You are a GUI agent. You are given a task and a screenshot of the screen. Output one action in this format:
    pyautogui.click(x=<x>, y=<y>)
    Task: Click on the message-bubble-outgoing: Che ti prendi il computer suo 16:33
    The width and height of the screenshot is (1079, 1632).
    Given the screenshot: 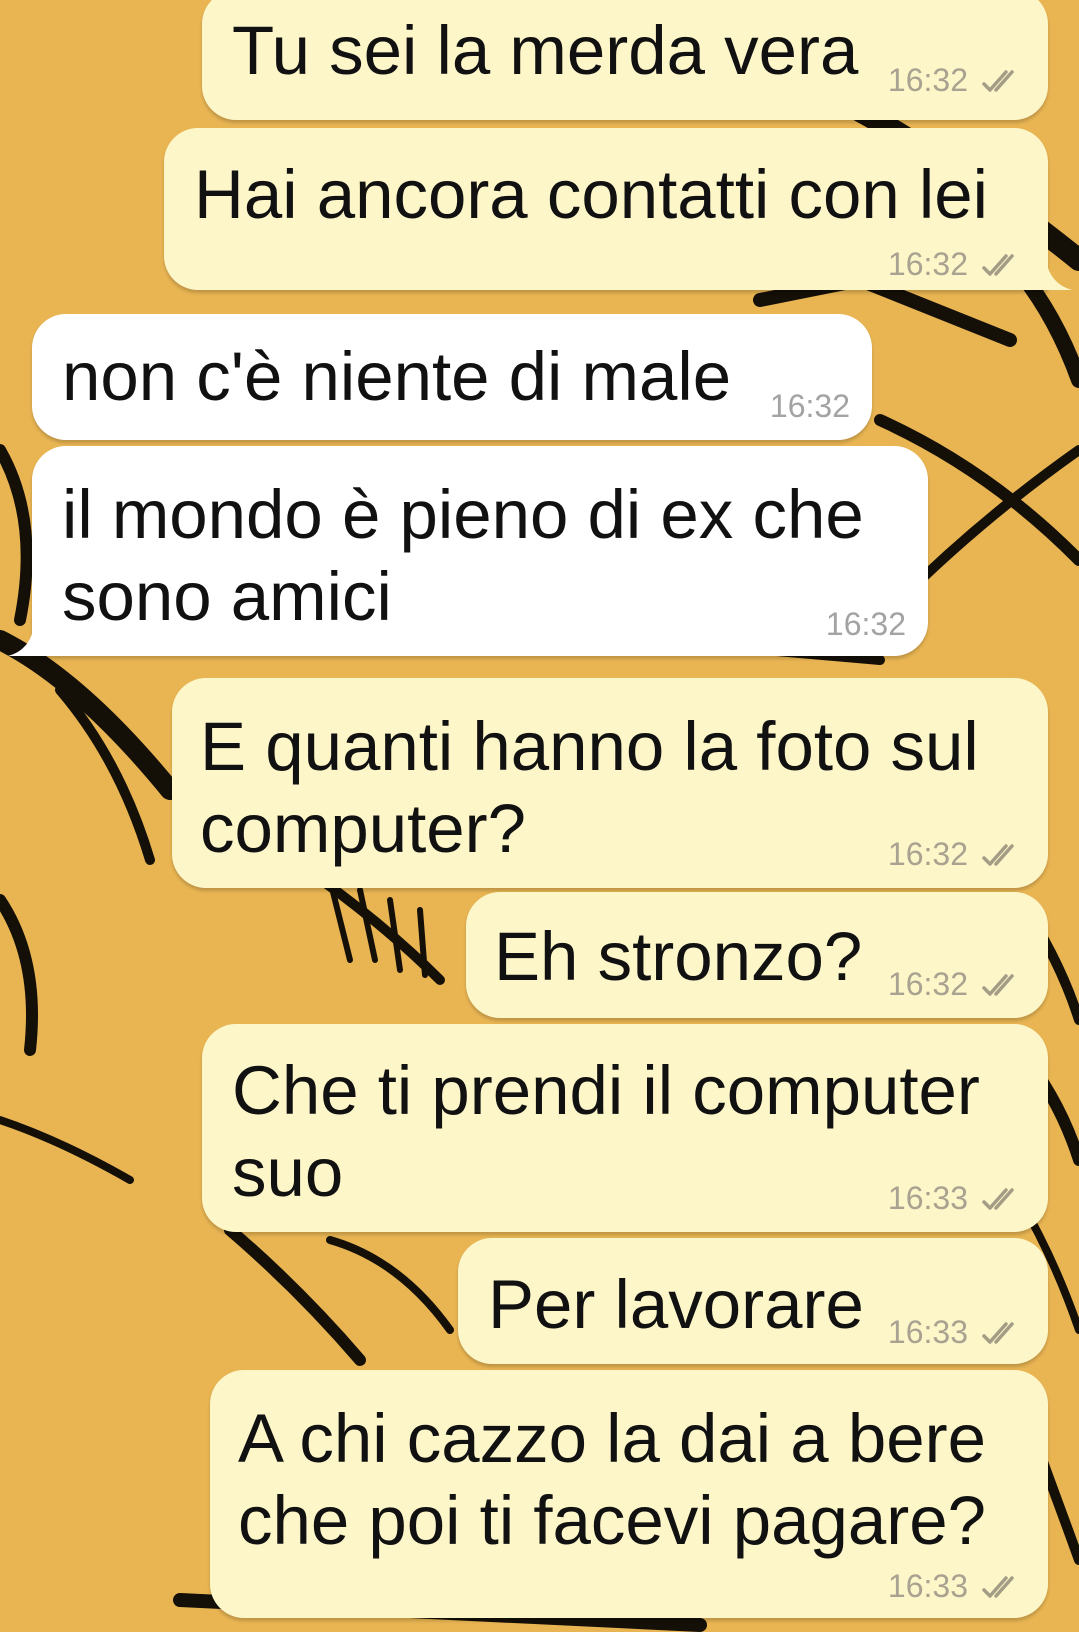 What is the action you would take?
    pyautogui.click(x=625, y=1128)
    